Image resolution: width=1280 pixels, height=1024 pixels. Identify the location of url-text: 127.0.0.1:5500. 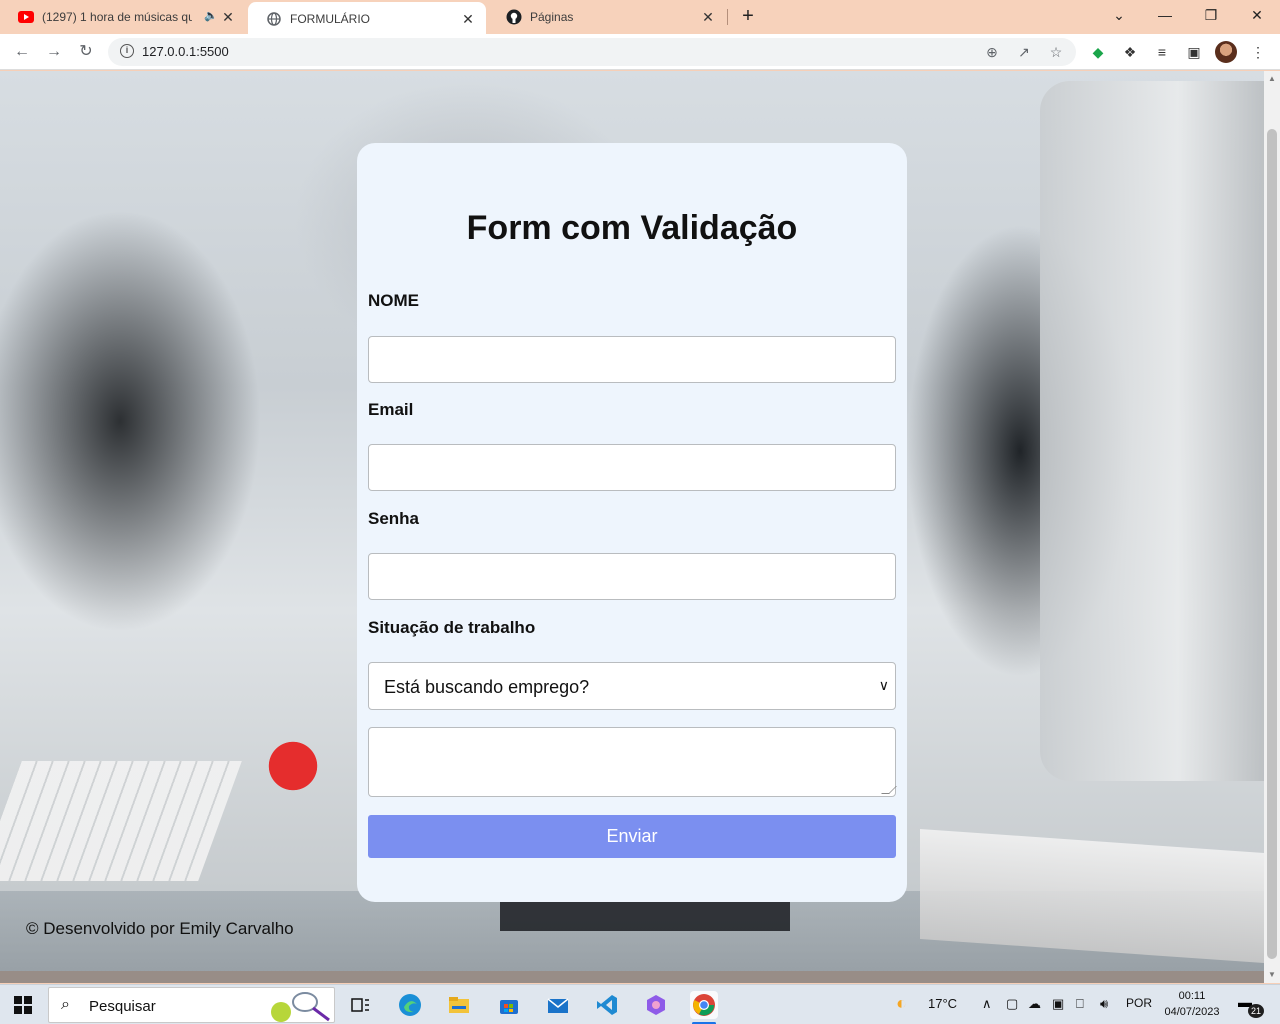
(185, 51).